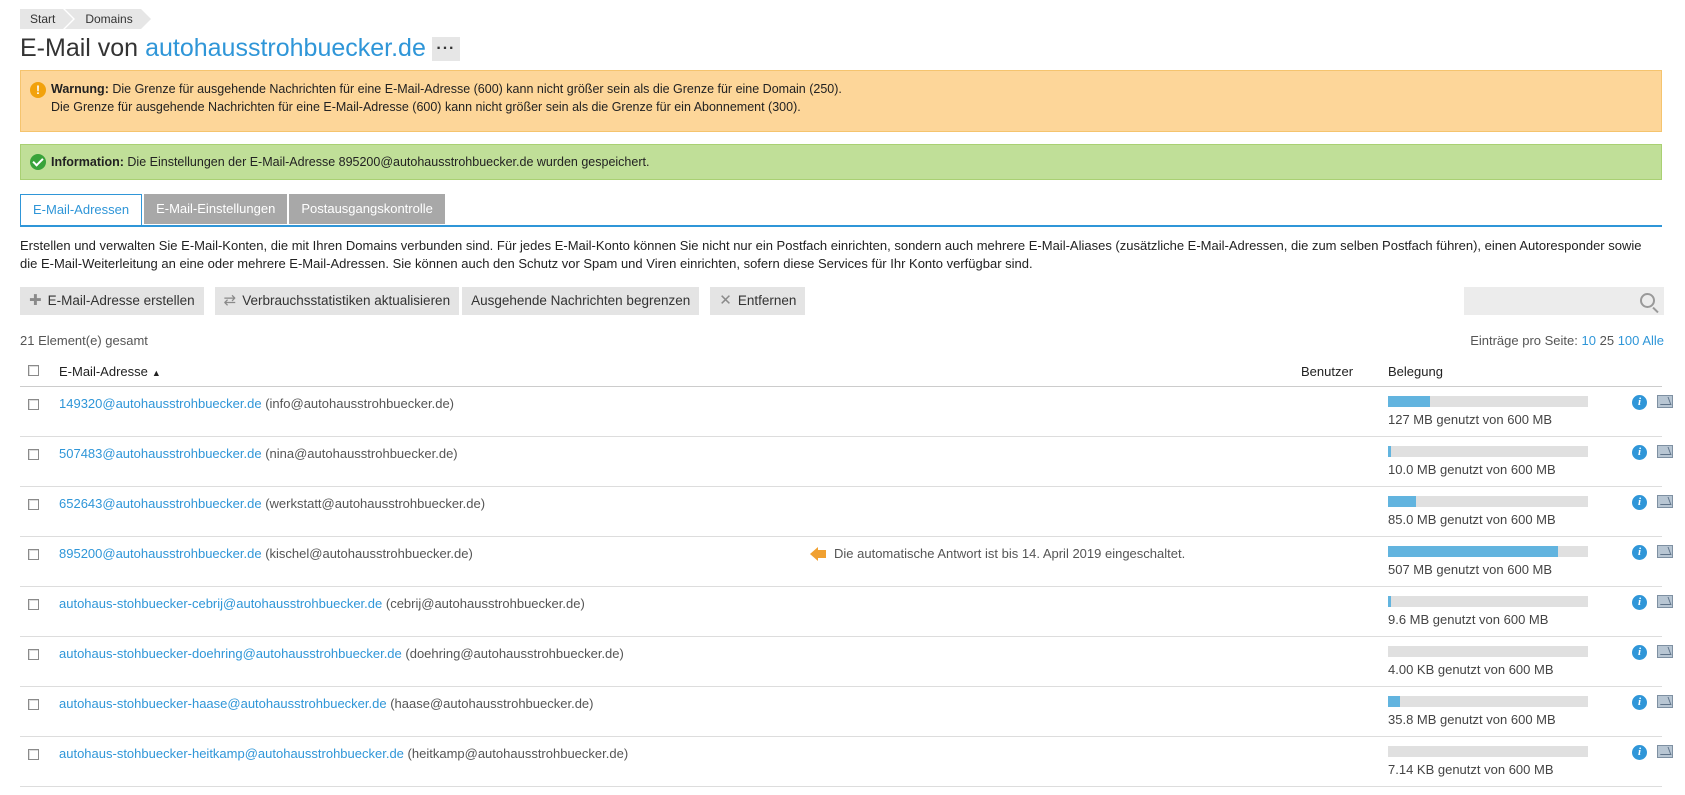 The height and width of the screenshot is (795, 1685). Describe the element at coordinates (367, 209) in the screenshot. I see `tab-outgoing-control: Postausgangskontrolle` at that location.